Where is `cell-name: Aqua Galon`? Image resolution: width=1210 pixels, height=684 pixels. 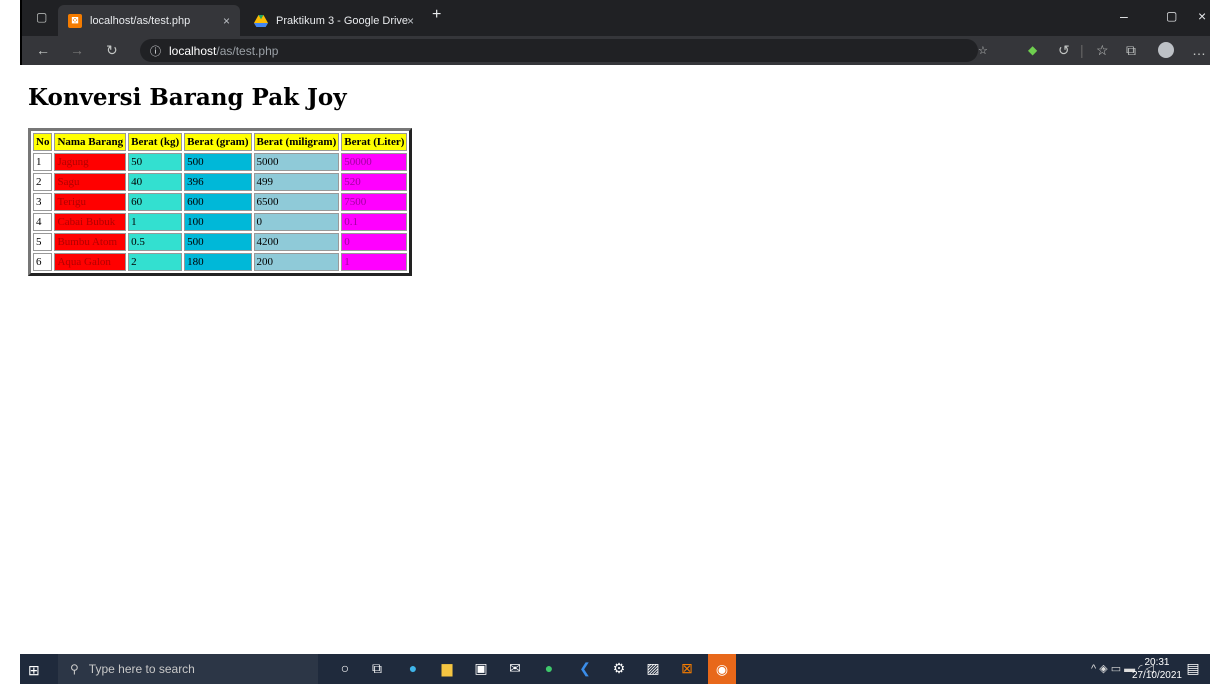 cell-name: Aqua Galon is located at coordinates (90, 262).